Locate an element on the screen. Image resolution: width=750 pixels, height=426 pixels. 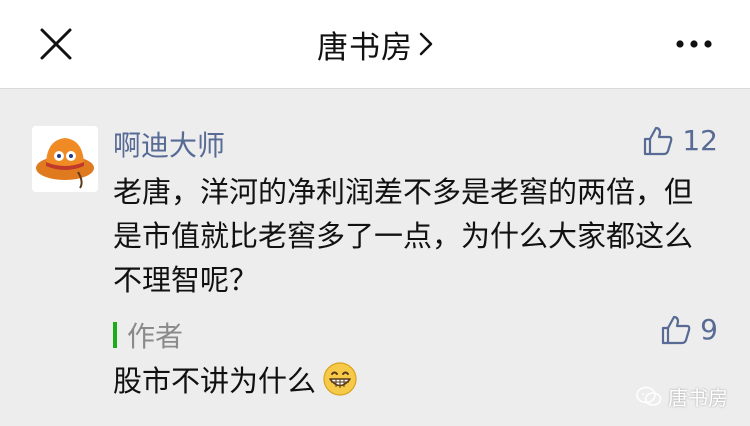
chevron-right-icon is located at coordinates (426, 44).